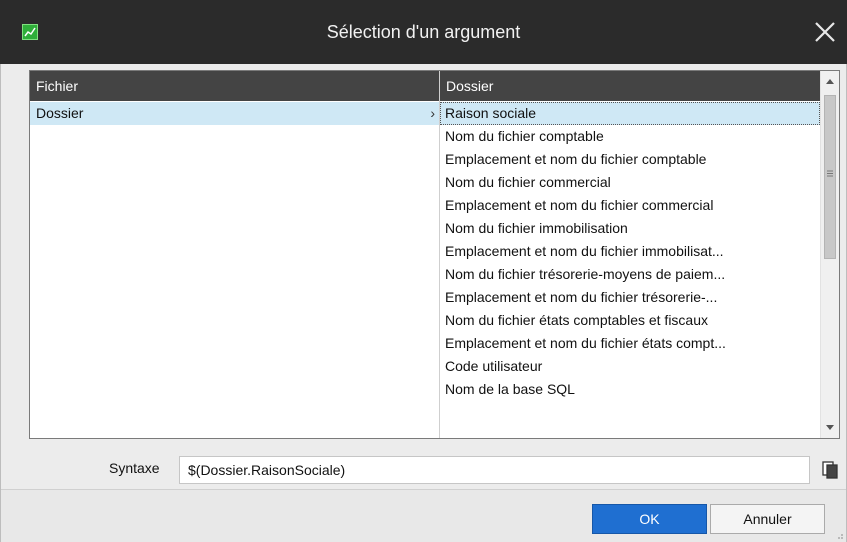 The height and width of the screenshot is (542, 847). What do you see at coordinates (60, 113) in the screenshot?
I see `file-item-label: Dossier` at bounding box center [60, 113].